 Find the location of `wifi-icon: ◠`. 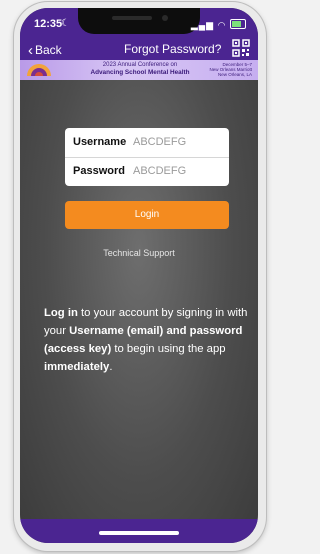

wifi-icon: ◠ is located at coordinates (222, 25).